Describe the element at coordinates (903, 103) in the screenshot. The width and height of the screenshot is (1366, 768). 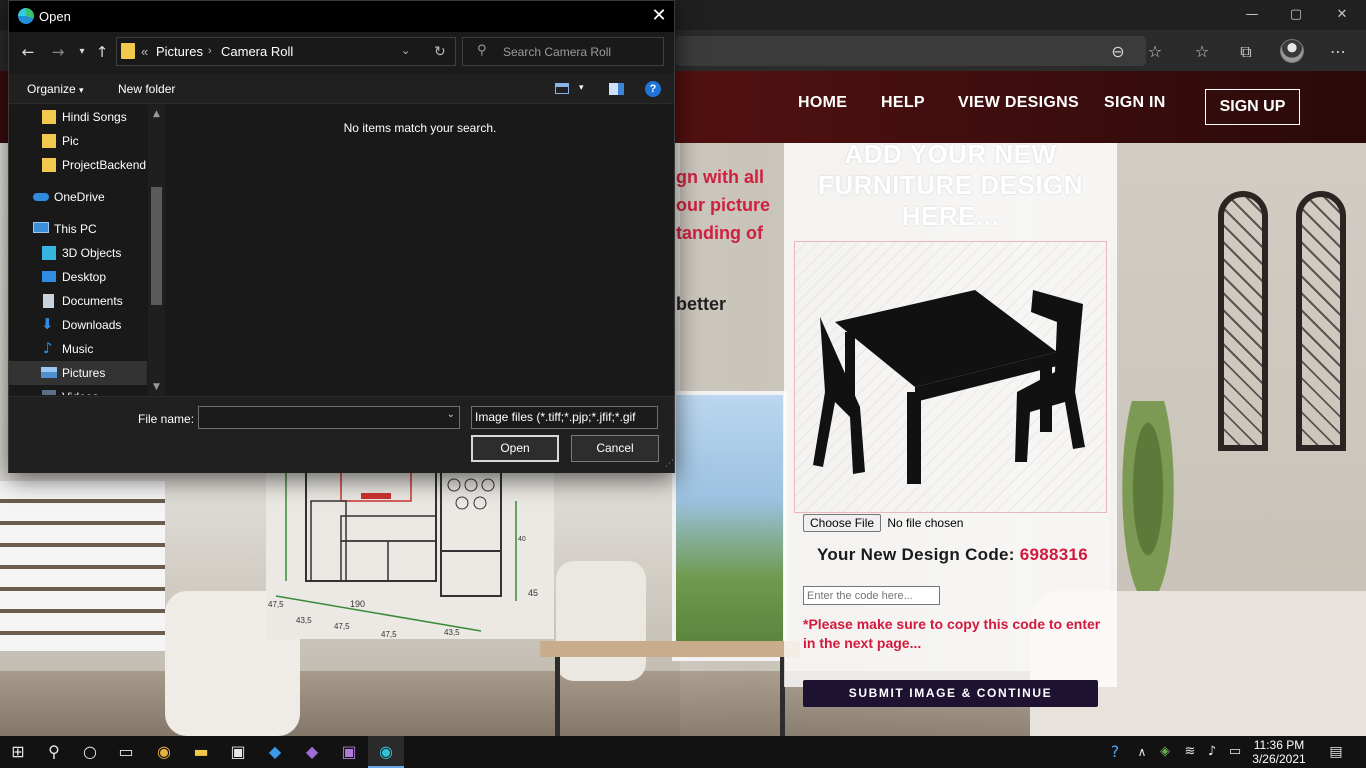
I see `nav-help: HELP` at that location.